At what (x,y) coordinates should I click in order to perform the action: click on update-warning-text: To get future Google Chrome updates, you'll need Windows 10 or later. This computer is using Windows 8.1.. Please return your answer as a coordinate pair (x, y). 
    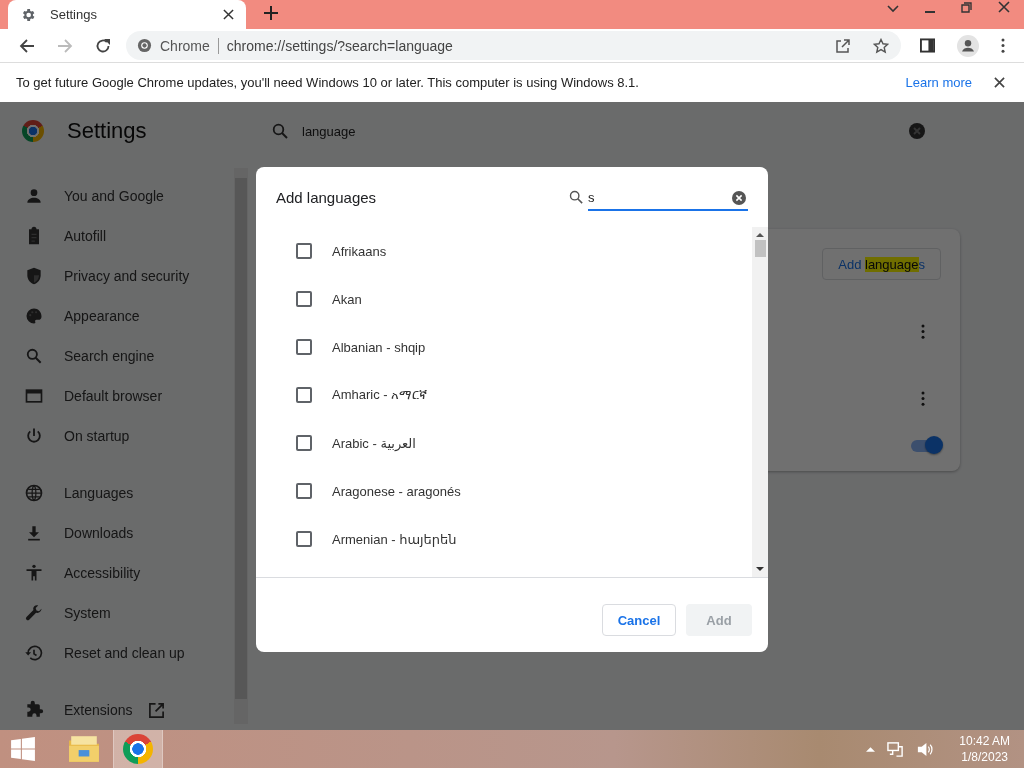
    Looking at the image, I should click on (327, 82).